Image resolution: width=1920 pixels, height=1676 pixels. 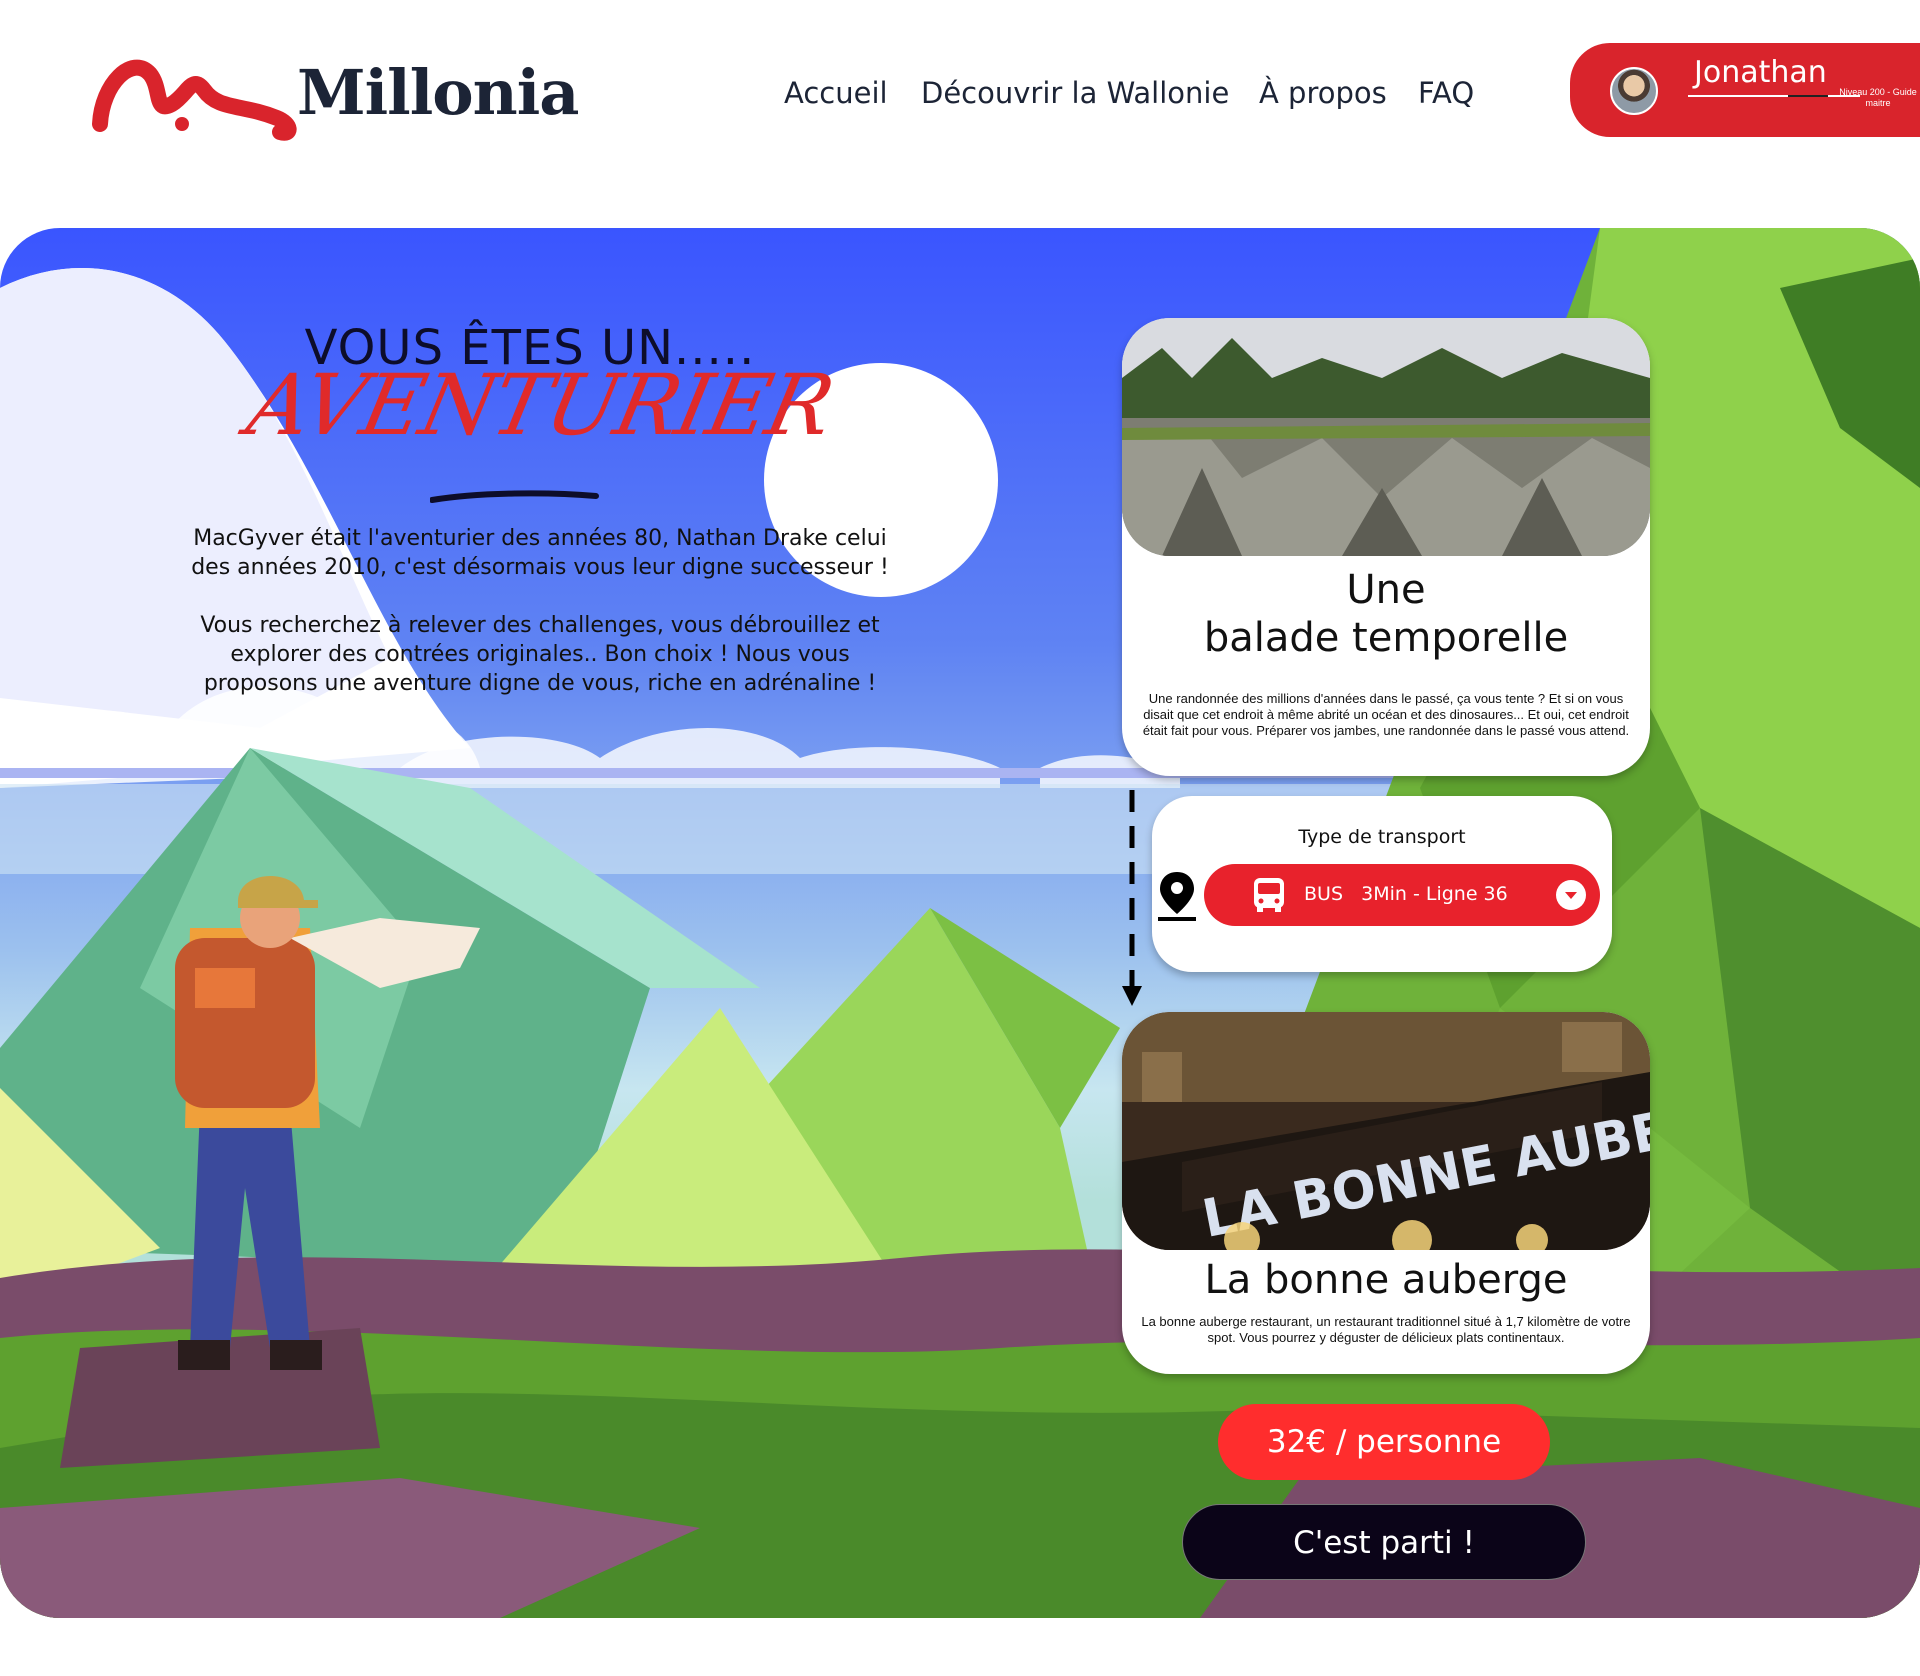 What do you see at coordinates (1382, 837) in the screenshot?
I see `transport-label: Type de transport` at bounding box center [1382, 837].